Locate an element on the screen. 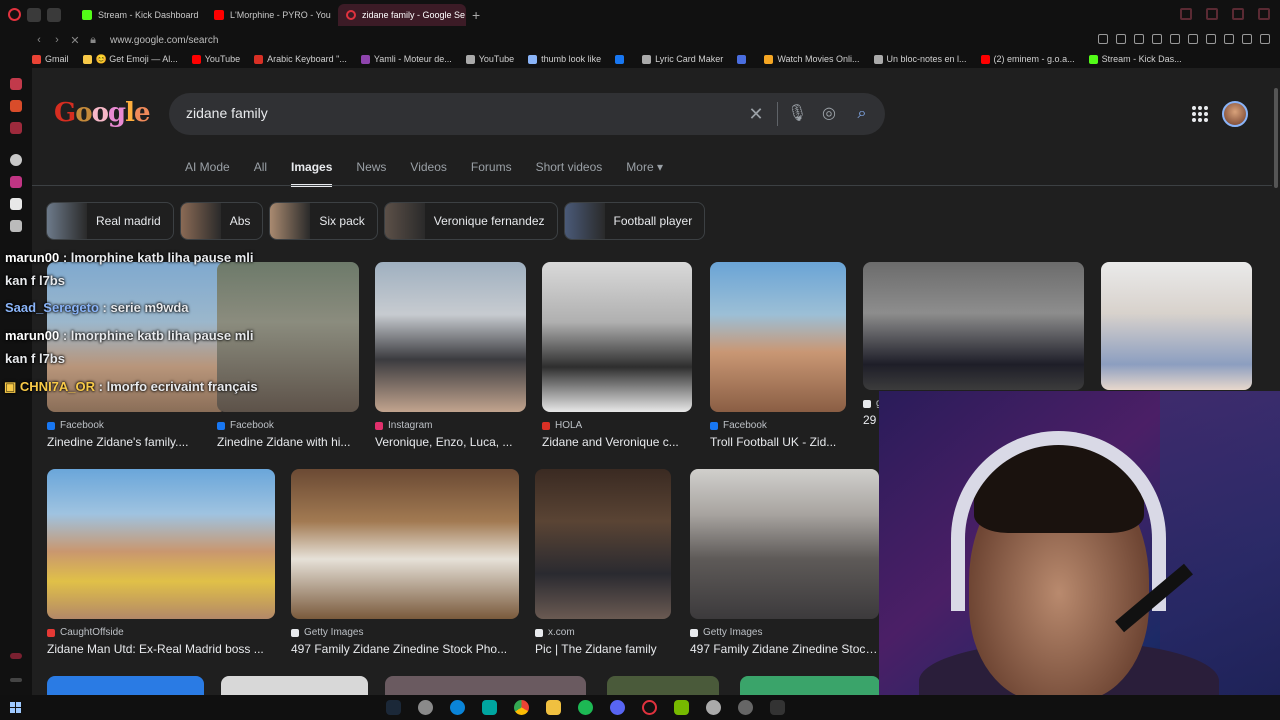 Image resolution: width=1280 pixels, height=720 pixels. zoom-icon is located at coordinates (1103, 39).